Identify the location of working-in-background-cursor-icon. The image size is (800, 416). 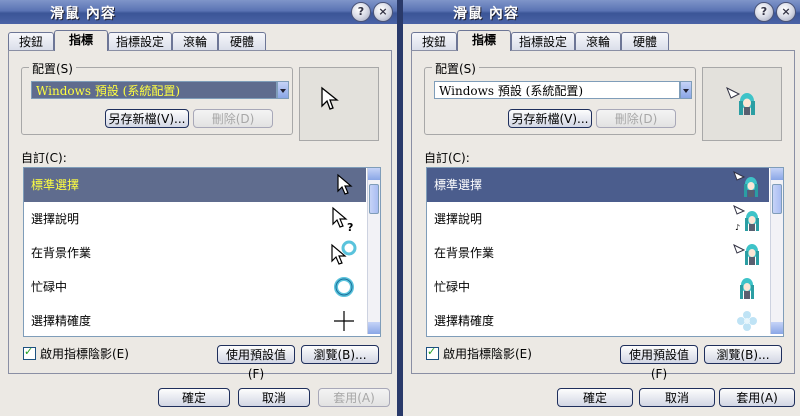
(344, 252).